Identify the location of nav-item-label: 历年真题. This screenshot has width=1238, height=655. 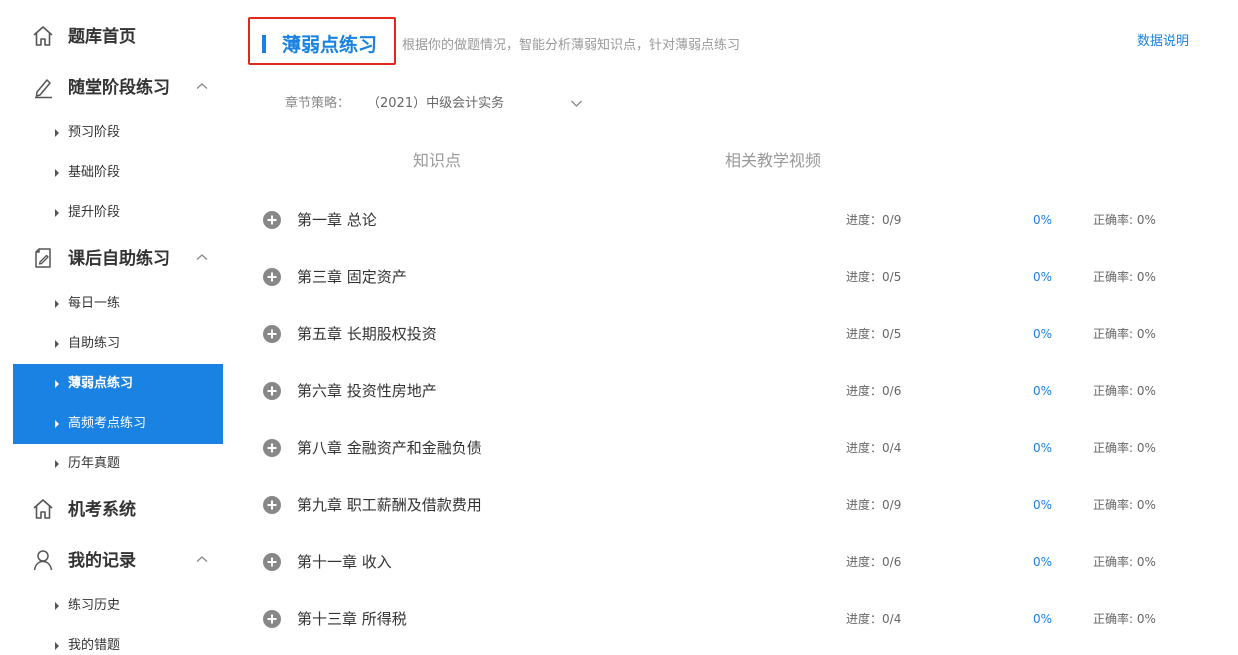
(94, 463).